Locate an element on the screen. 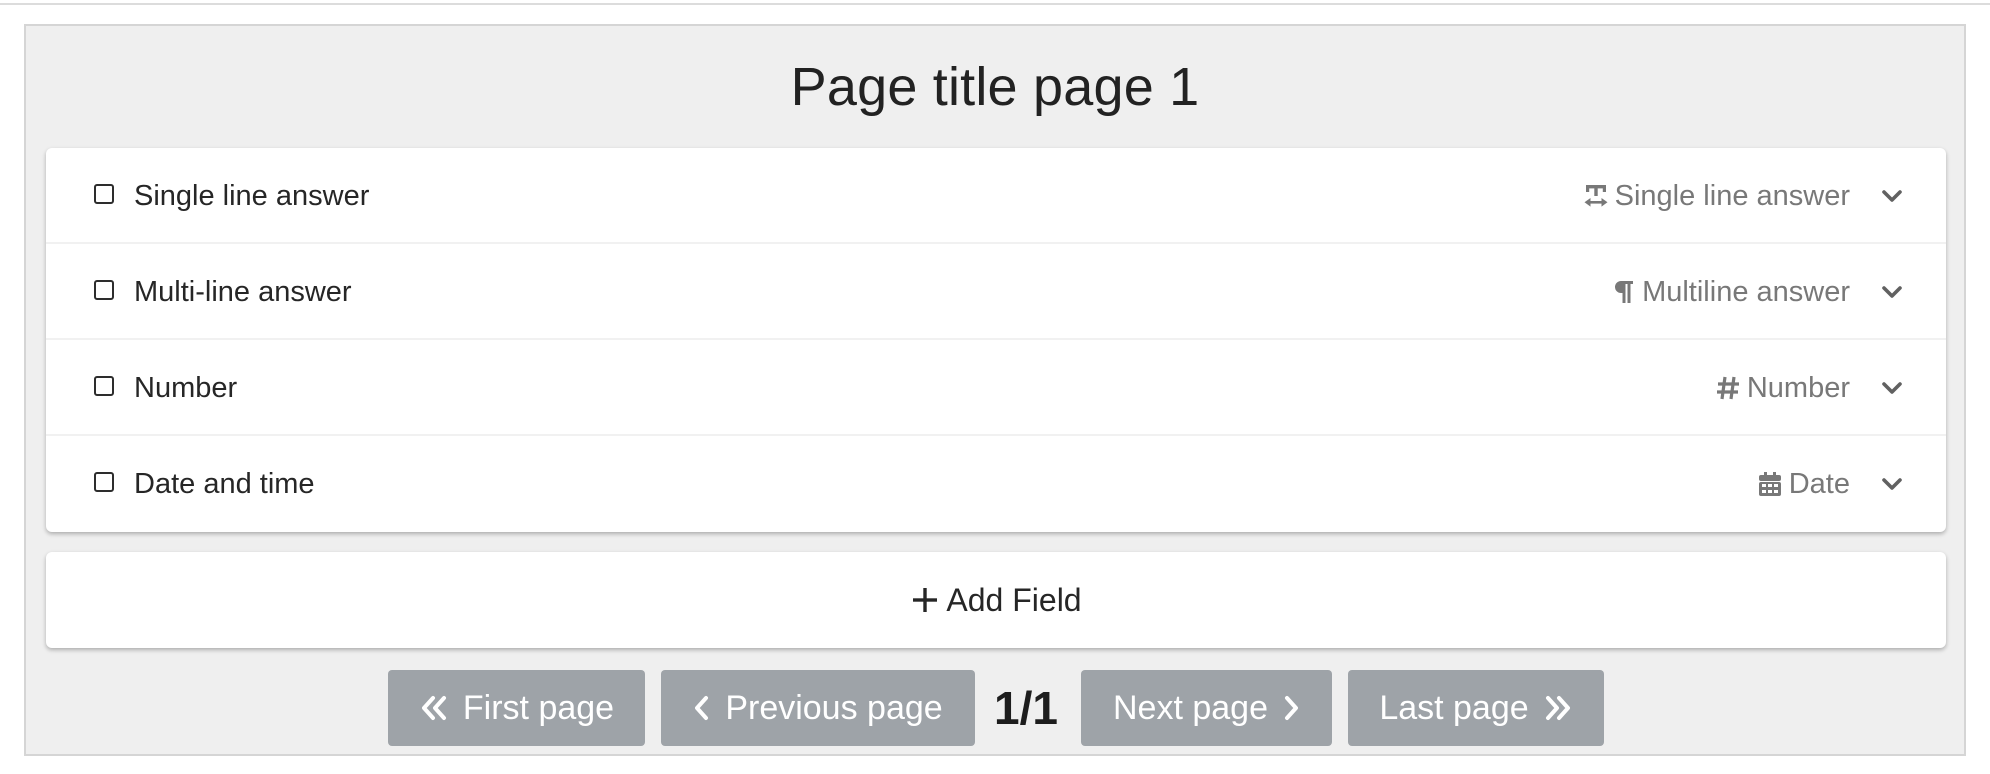  field-row-date-time: Date and time Date is located at coordinates (996, 484).